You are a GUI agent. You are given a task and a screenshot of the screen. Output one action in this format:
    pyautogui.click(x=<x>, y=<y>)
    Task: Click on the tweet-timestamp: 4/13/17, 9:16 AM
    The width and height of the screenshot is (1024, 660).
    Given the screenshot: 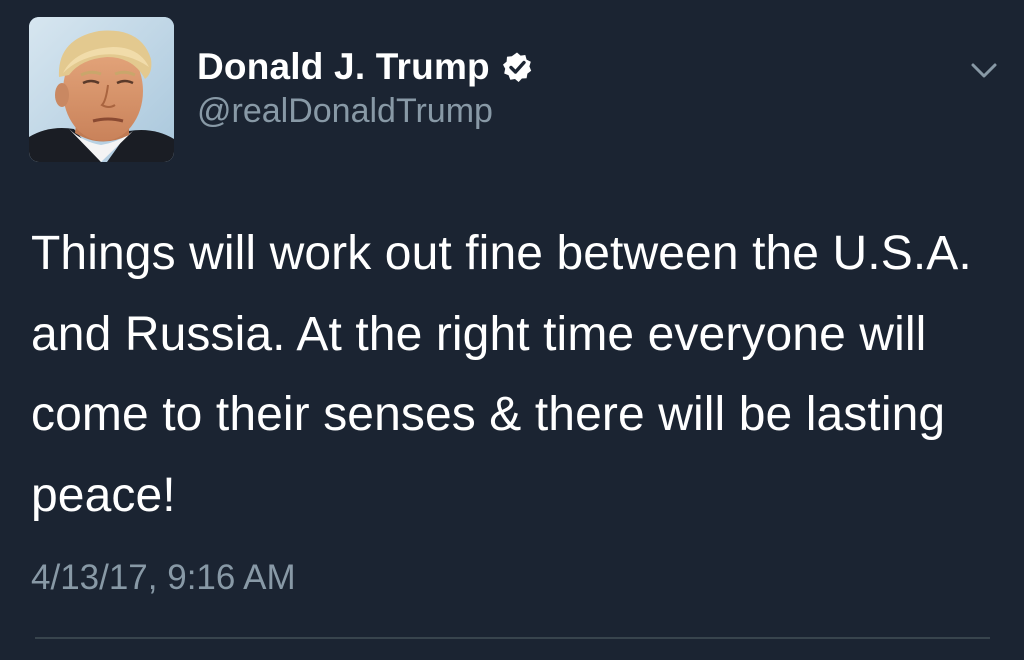 What is the action you would take?
    pyautogui.click(x=163, y=578)
    